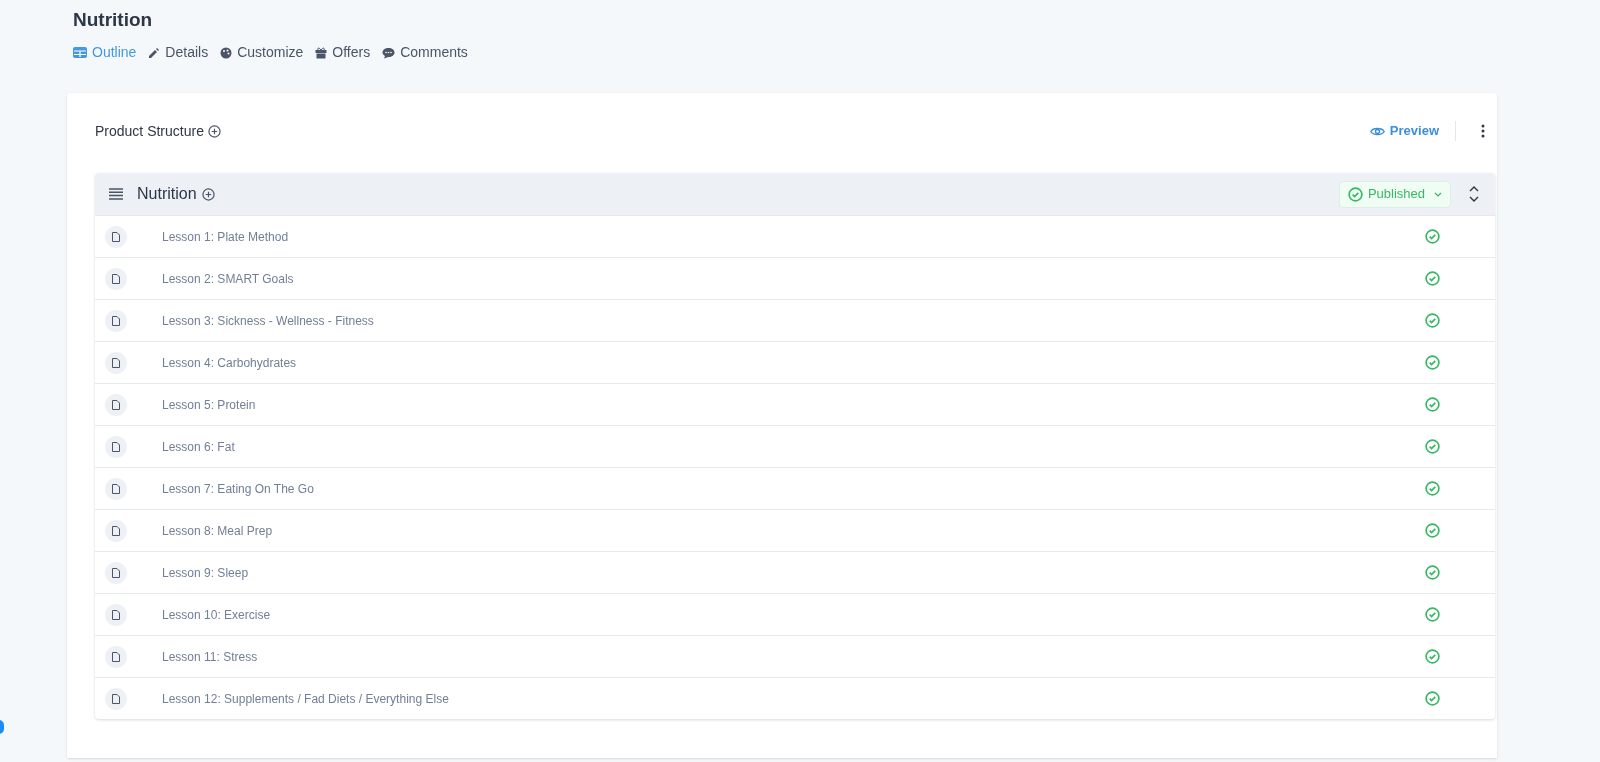 The width and height of the screenshot is (1600, 762). I want to click on tab: Details, so click(178, 52).